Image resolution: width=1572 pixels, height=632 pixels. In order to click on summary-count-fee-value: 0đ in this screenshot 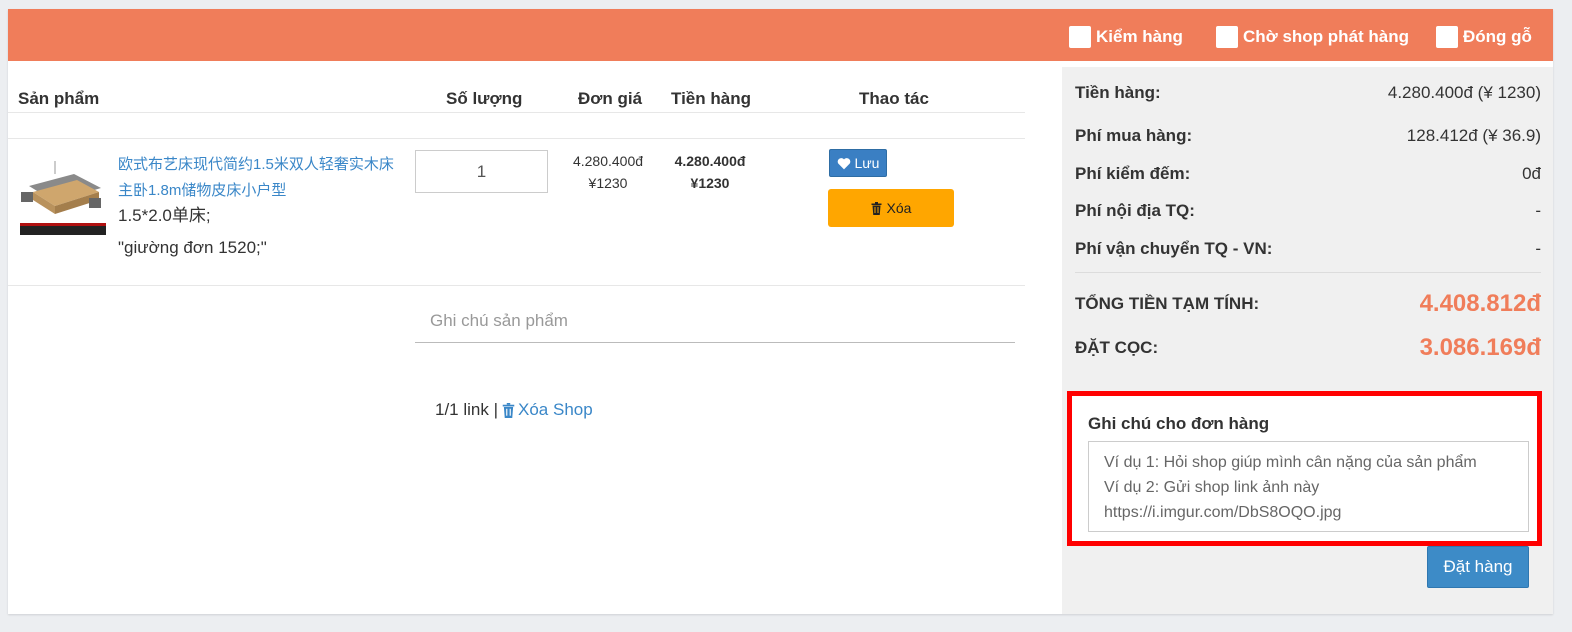, I will do `click(1531, 173)`.